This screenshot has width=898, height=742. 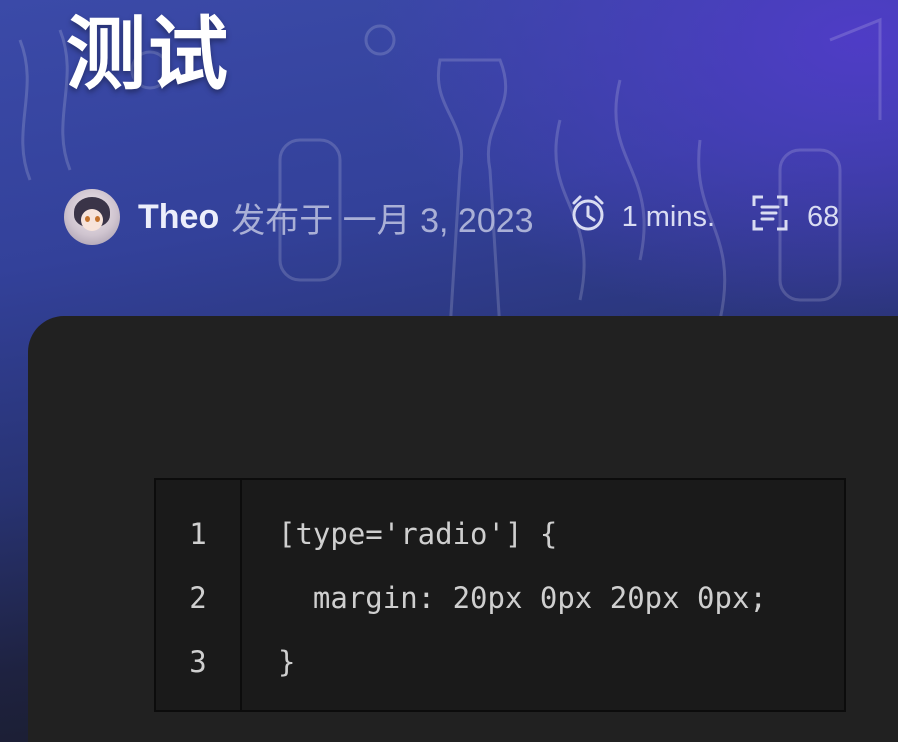 I want to click on code-line: [type='radio'] {, so click(x=418, y=534).